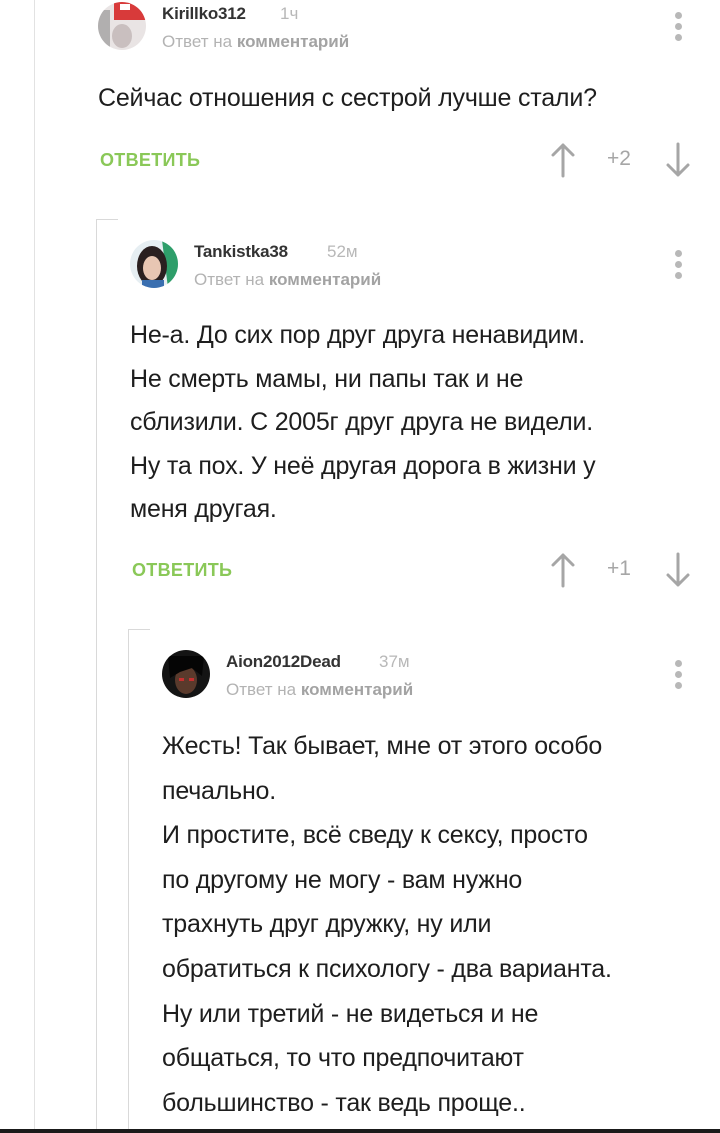  What do you see at coordinates (619, 158) in the screenshot?
I see `rating-counter: +2` at bounding box center [619, 158].